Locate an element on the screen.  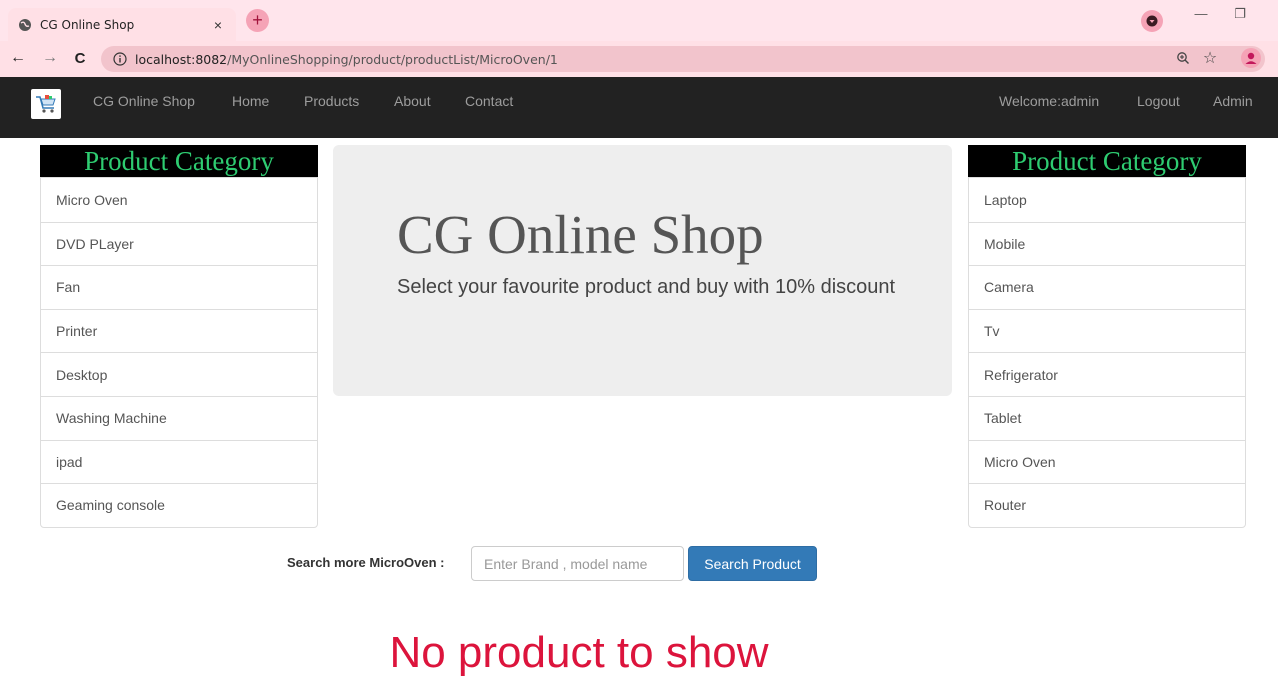
restore-button: ❐ is located at coordinates (1240, 14).